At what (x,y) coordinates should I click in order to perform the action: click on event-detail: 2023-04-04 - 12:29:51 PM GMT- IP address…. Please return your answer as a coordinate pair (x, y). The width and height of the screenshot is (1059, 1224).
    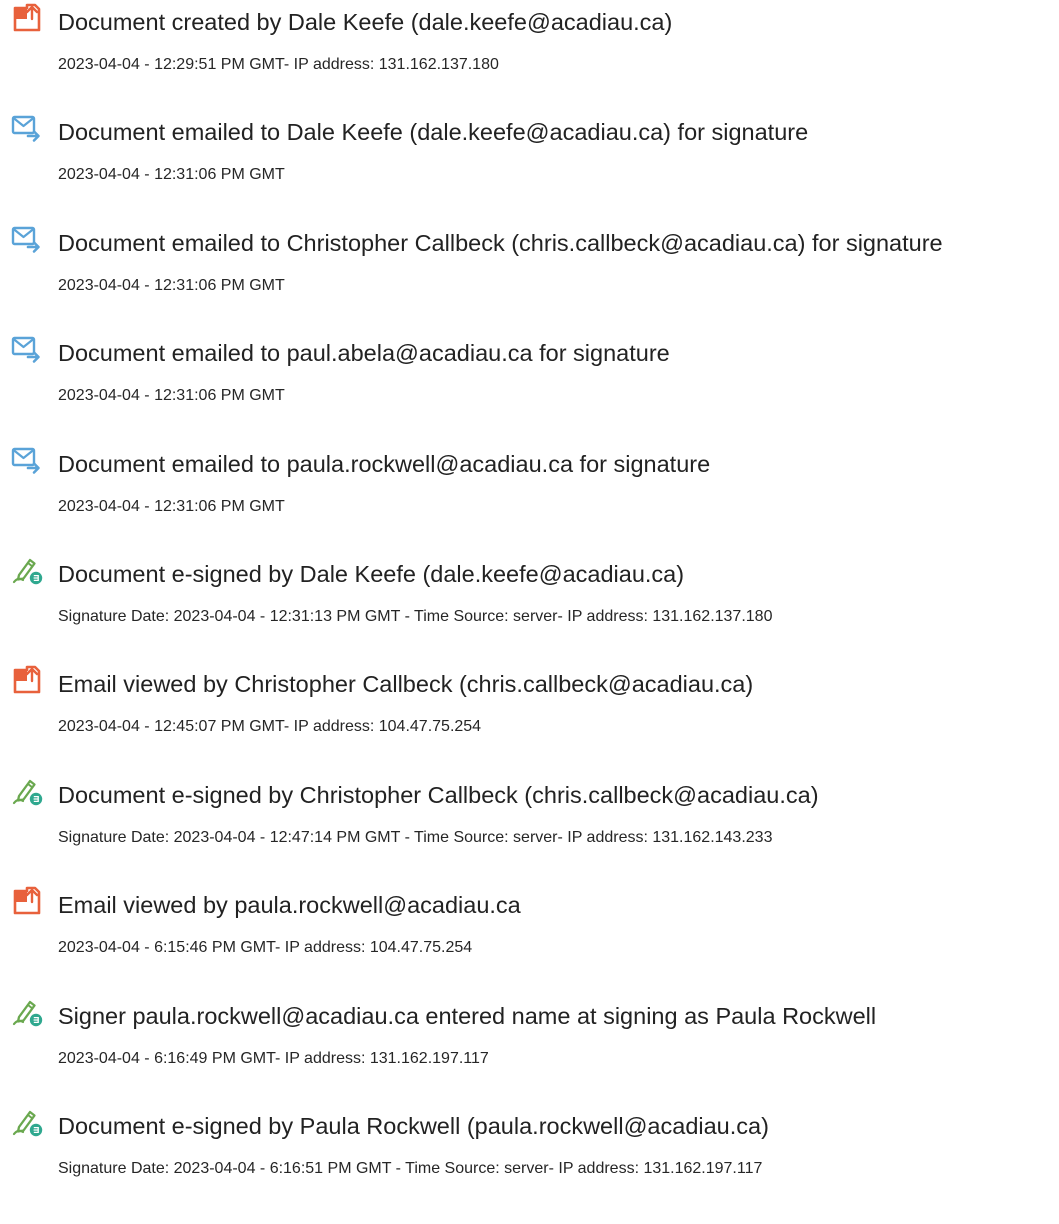
    Looking at the image, I should click on (278, 64).